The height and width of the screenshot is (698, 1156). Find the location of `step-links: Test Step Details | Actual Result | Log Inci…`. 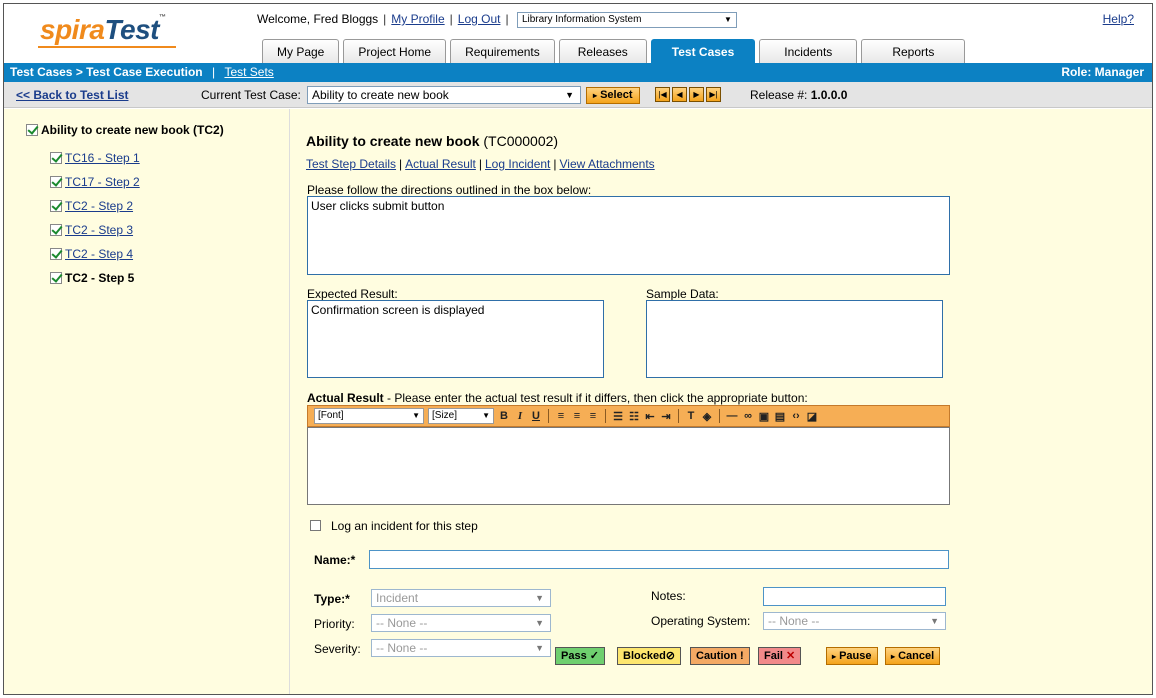

step-links: Test Step Details | Actual Result | Log Inci… is located at coordinates (480, 164).